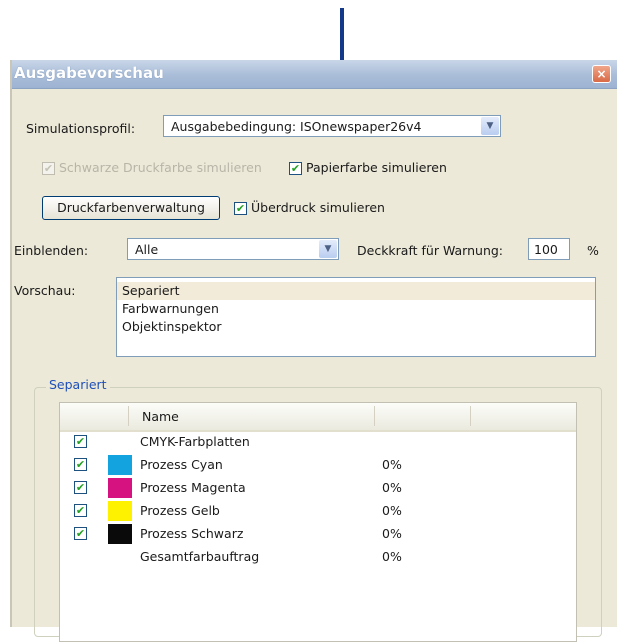 This screenshot has width=617, height=642. I want to click on preview-listbox: Separiert Farbwarnungen Objektinspektor, so click(356, 317).